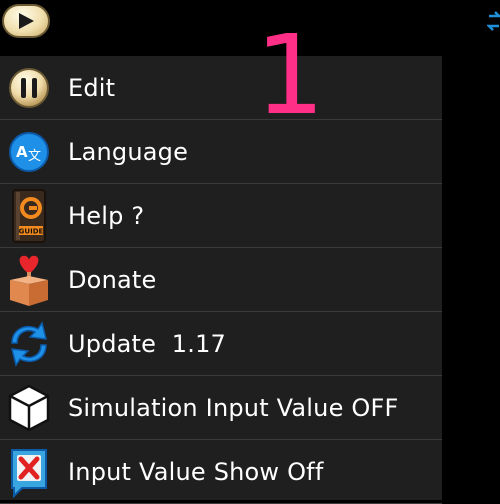 This screenshot has width=500, height=504. Describe the element at coordinates (29, 280) in the screenshot. I see `donate-box-icon` at that location.